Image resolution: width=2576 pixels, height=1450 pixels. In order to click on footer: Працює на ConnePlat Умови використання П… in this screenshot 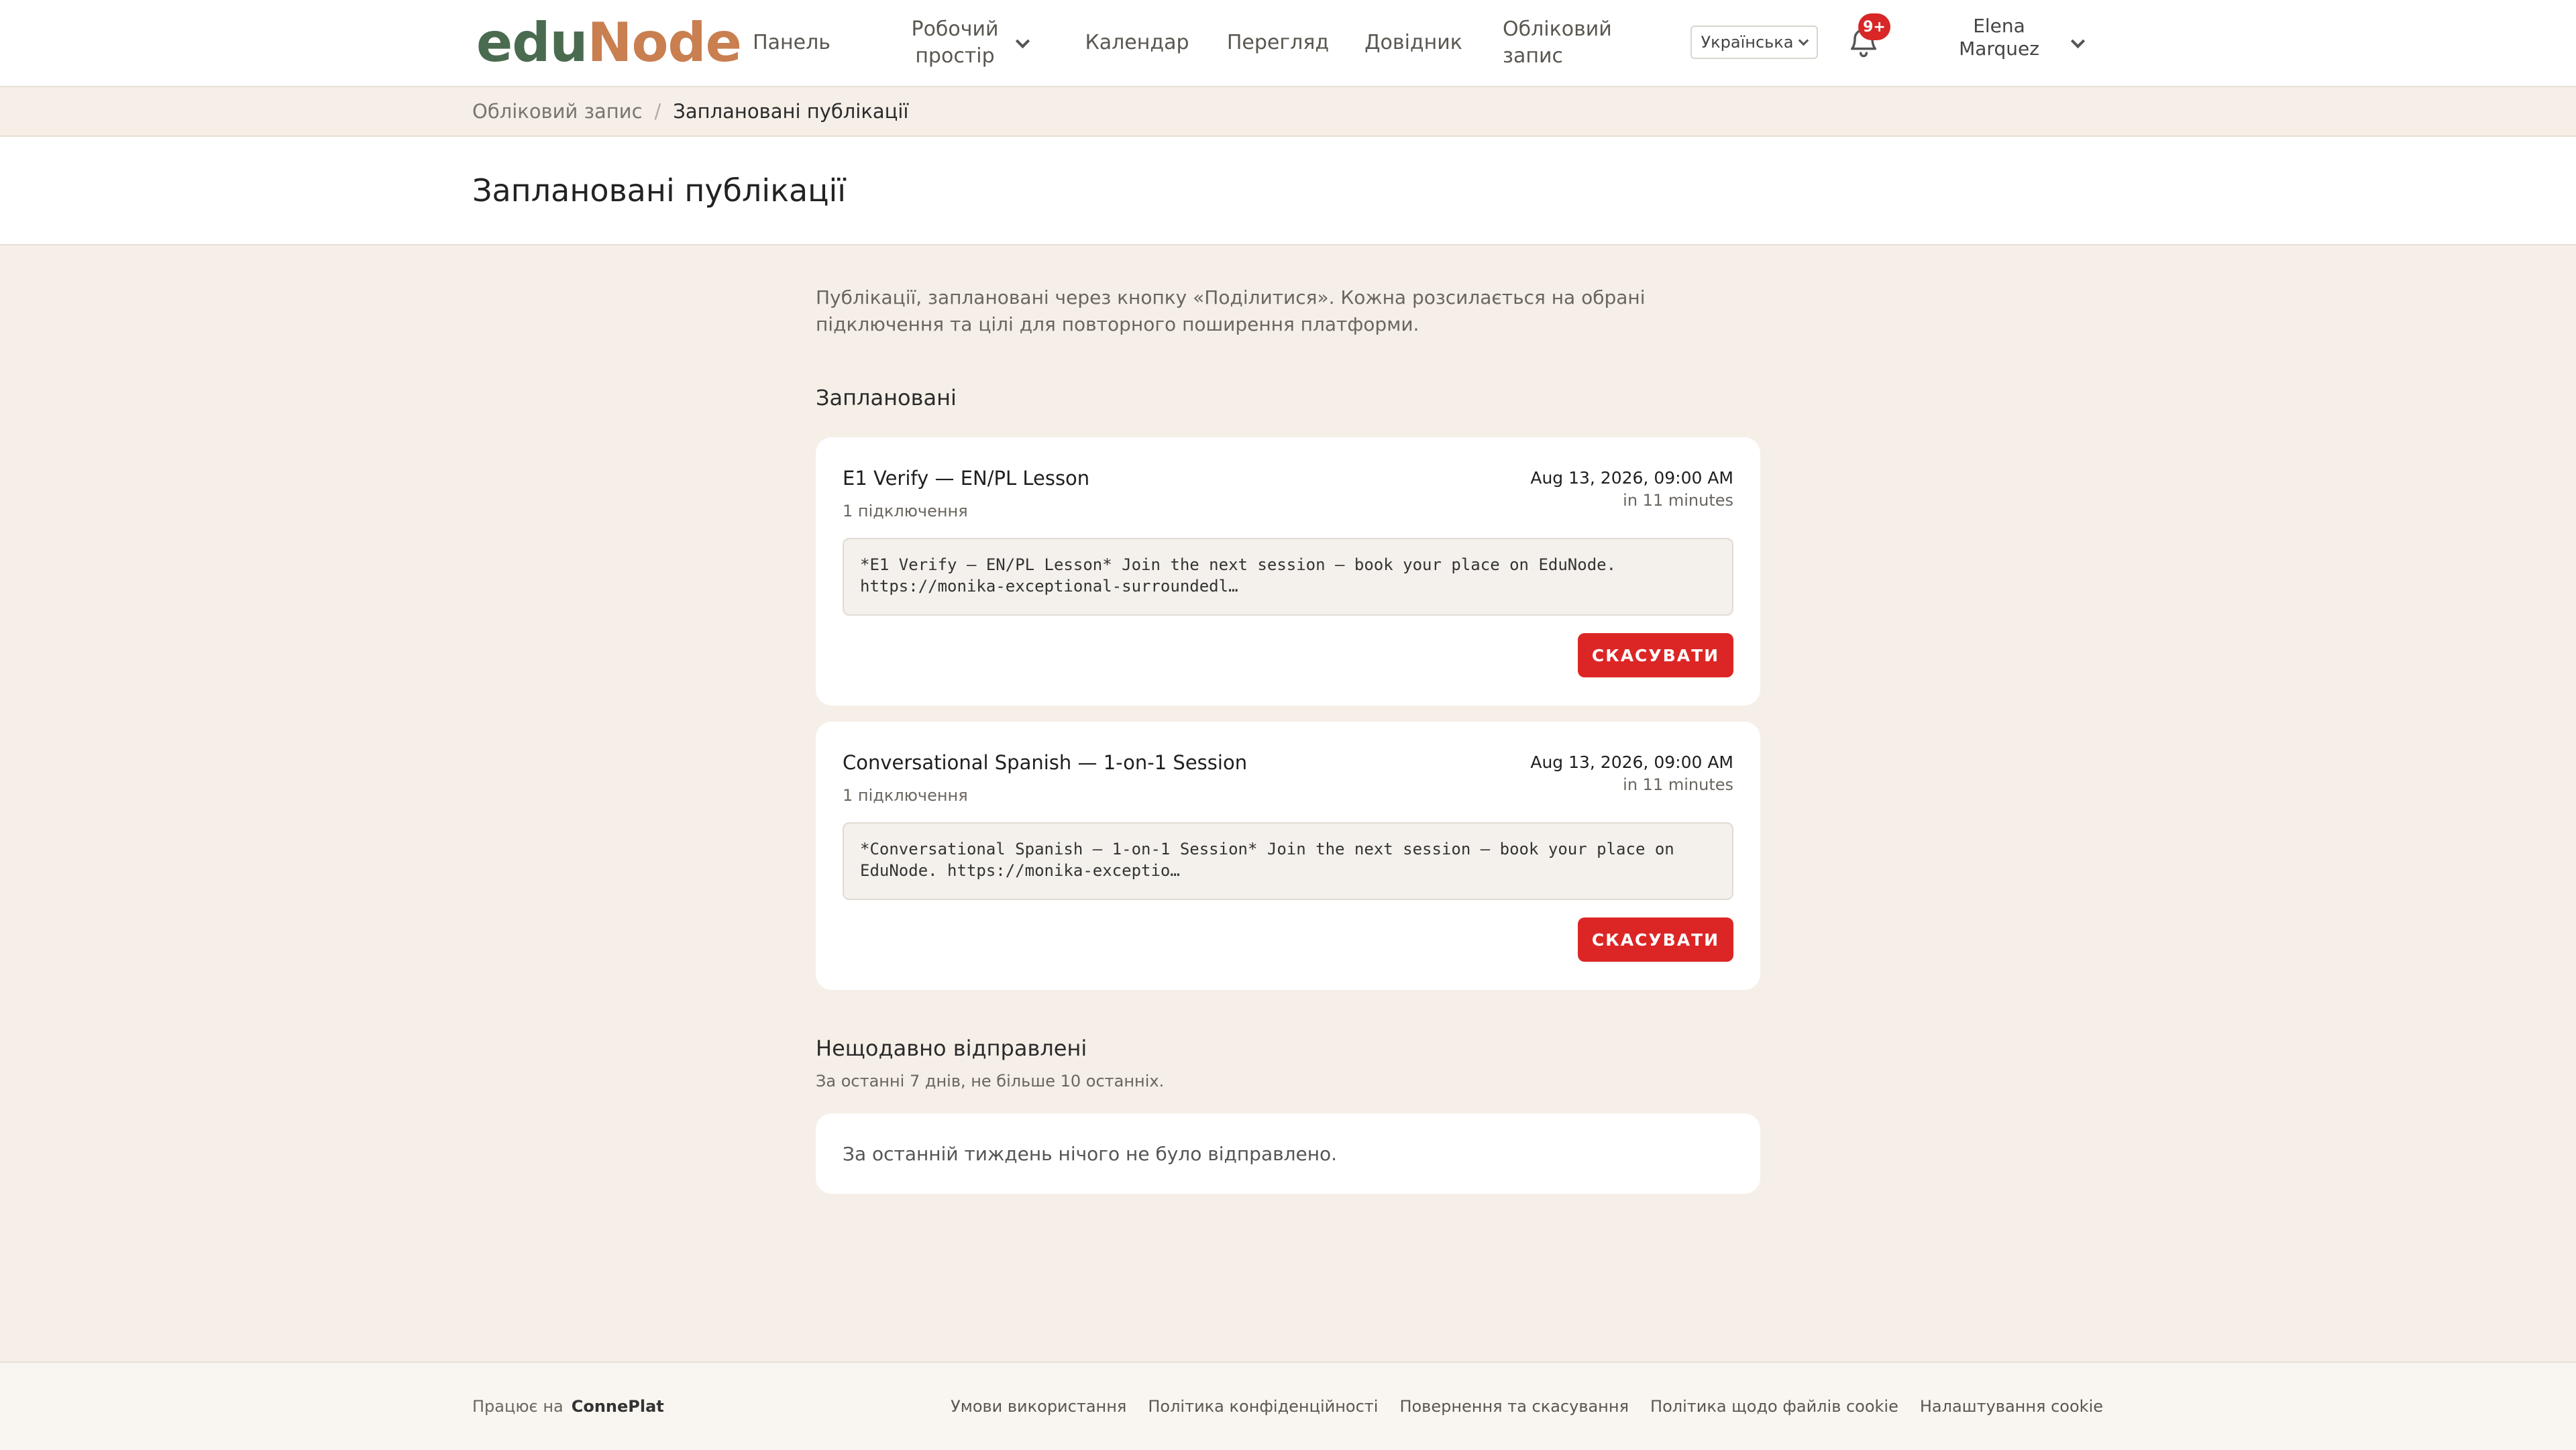, I will do `click(1288, 1405)`.